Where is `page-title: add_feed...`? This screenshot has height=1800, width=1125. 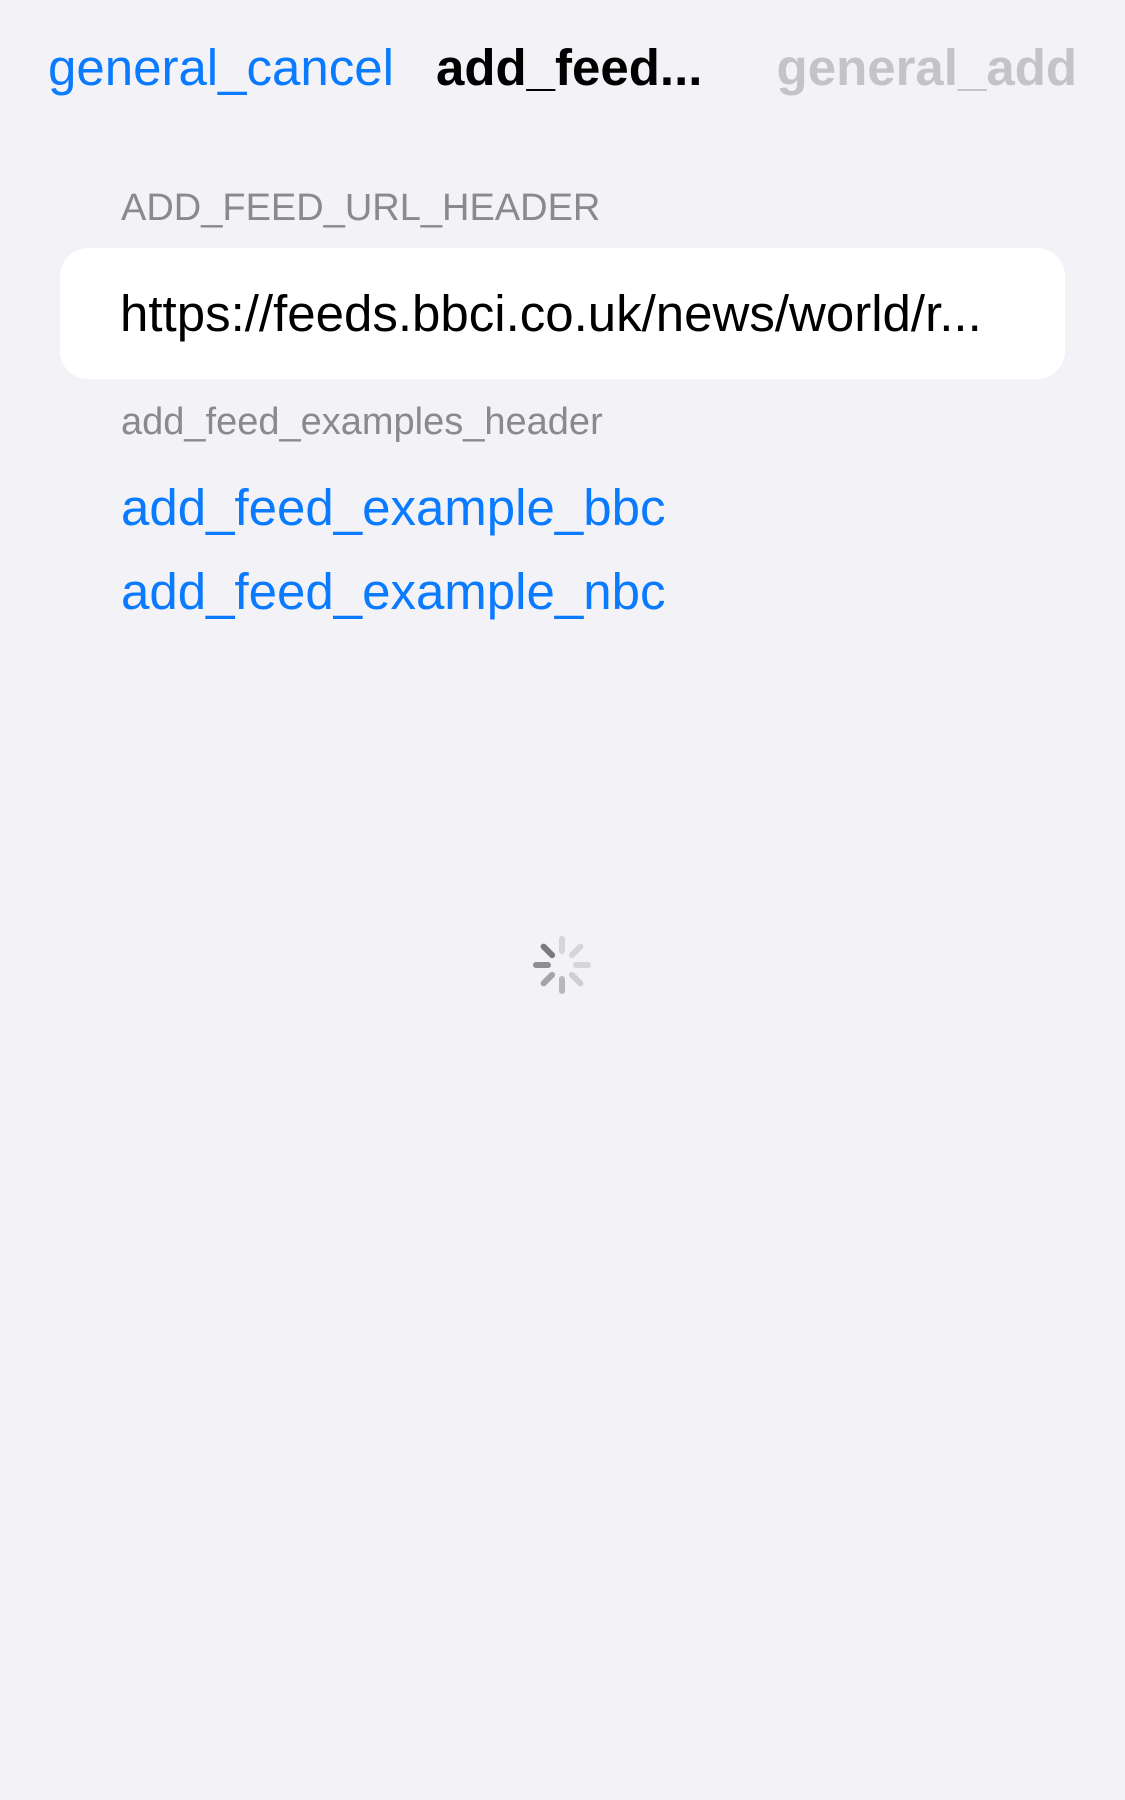
page-title: add_feed... is located at coordinates (569, 67).